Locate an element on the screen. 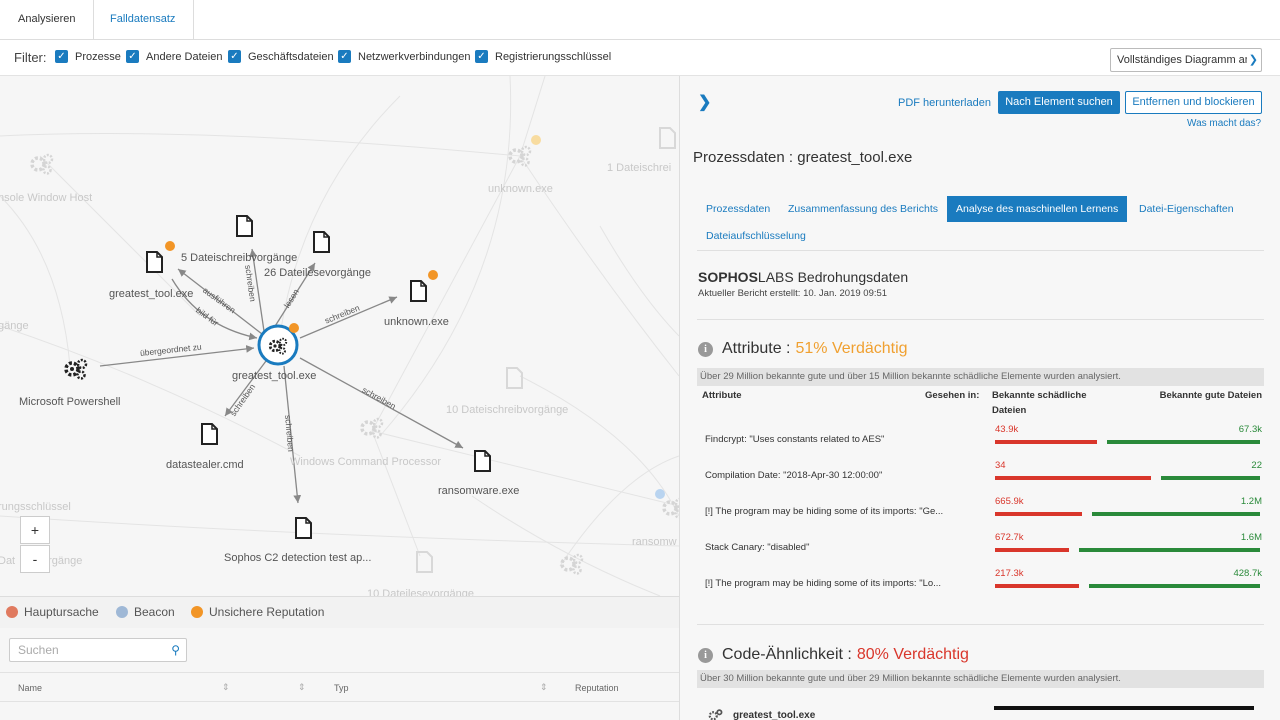 Image resolution: width=1280 pixels, height=720 pixels. zoom-out-button: - is located at coordinates (35, 559).